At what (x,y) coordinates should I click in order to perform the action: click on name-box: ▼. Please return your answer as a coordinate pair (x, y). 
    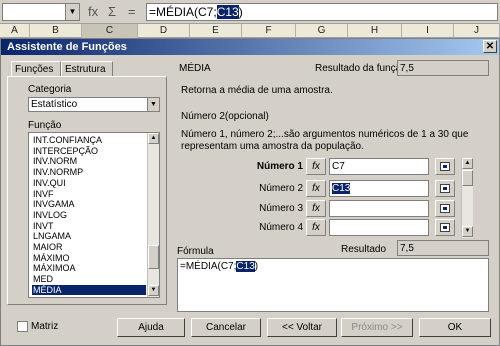
    Looking at the image, I should click on (41, 12).